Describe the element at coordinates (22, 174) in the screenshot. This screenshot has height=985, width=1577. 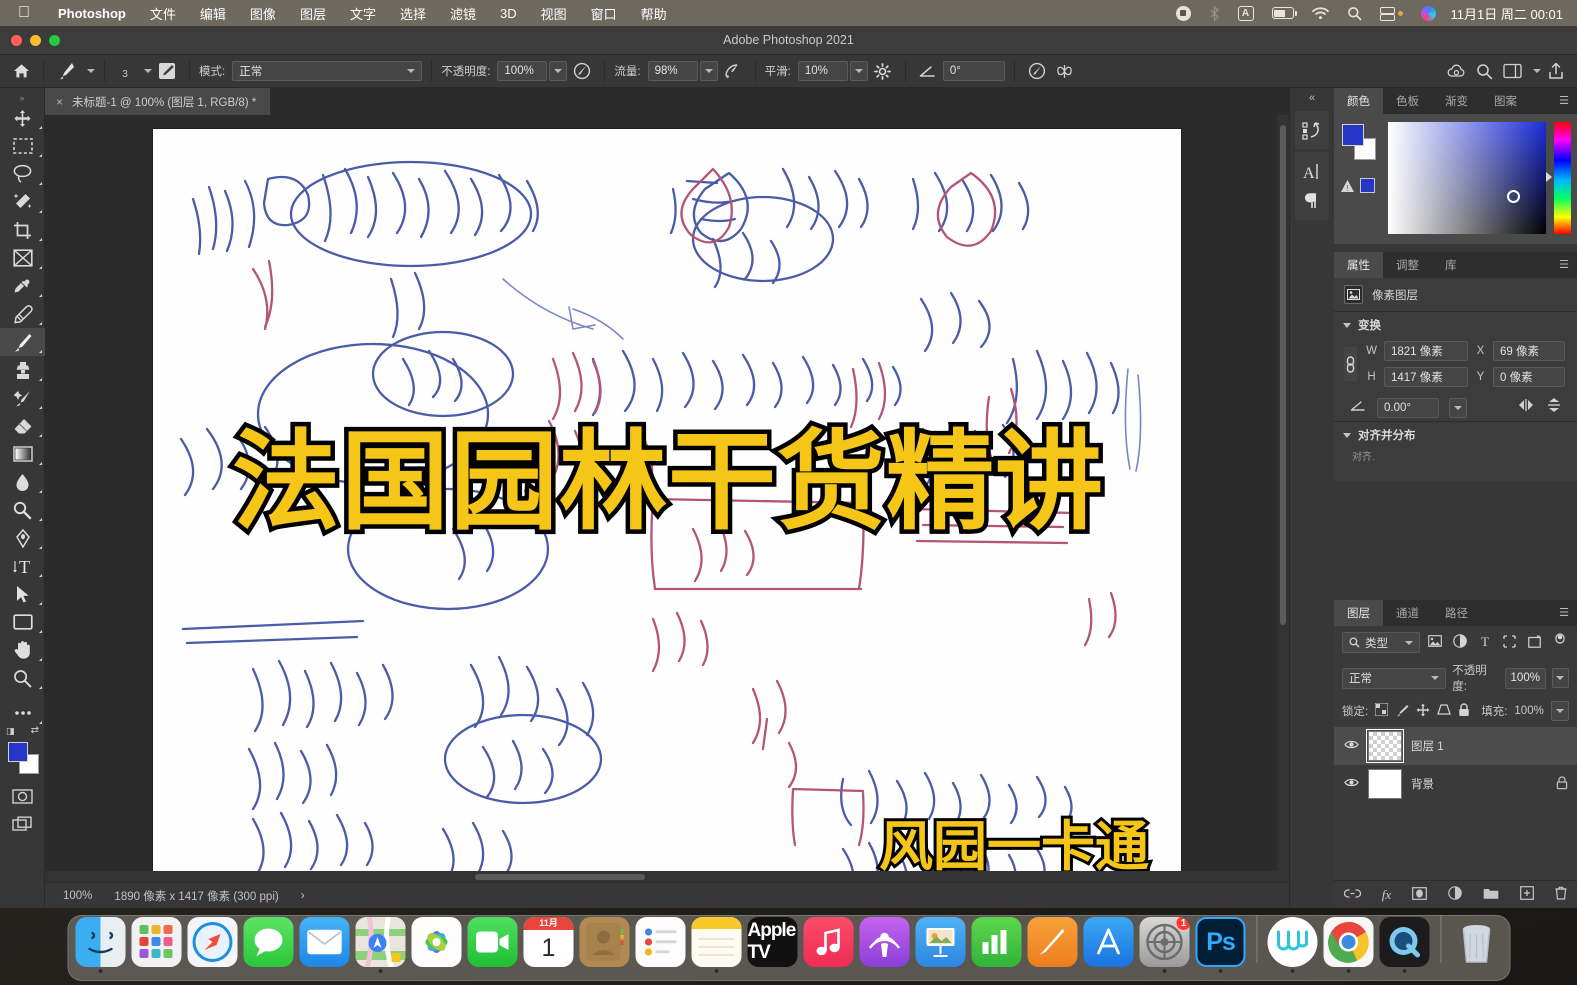
I see `lasso-tool` at that location.